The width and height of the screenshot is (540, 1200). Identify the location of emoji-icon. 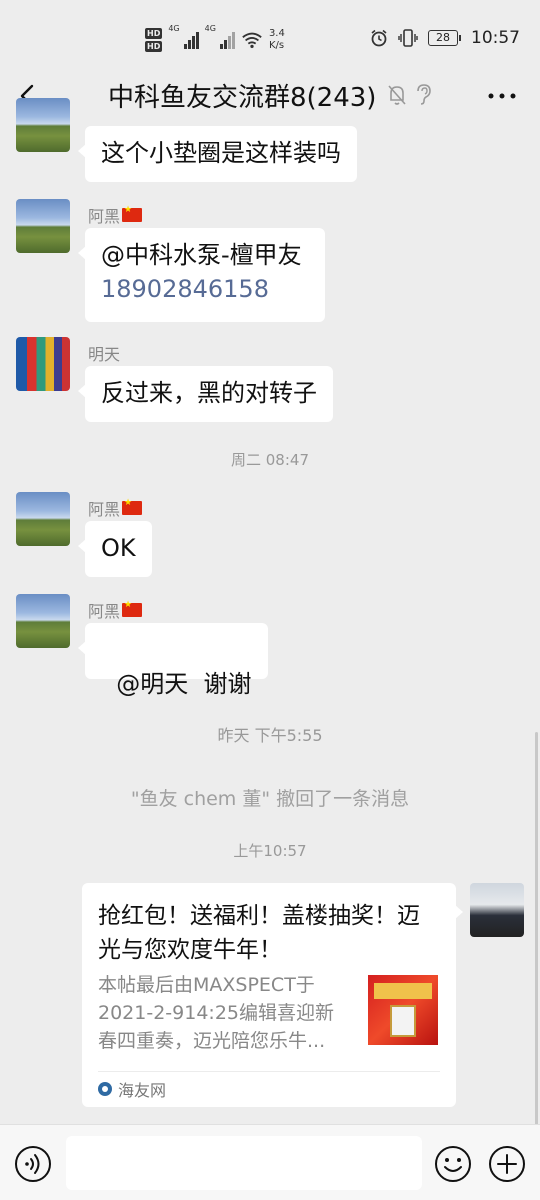
(453, 1164).